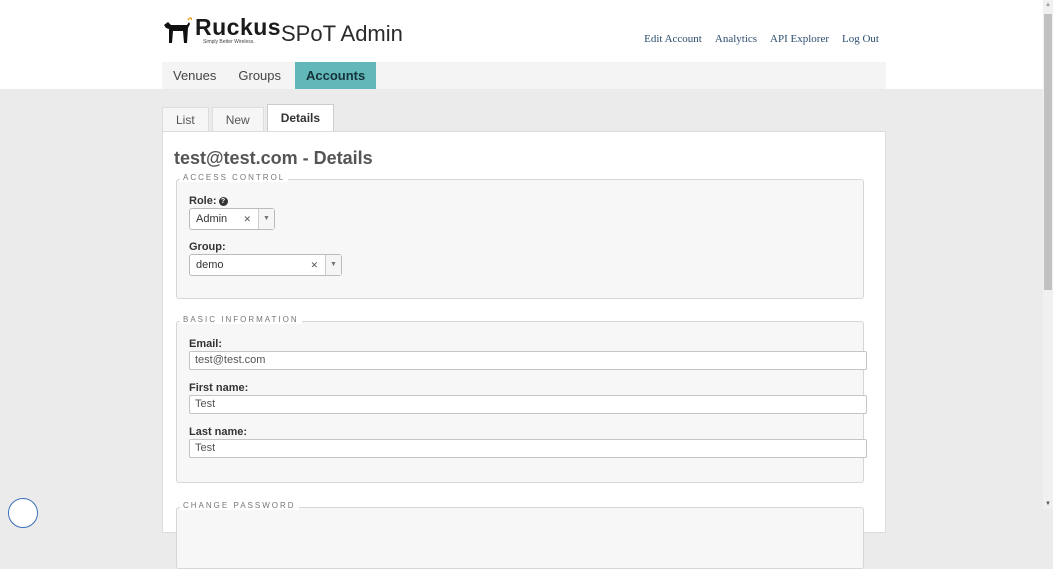  What do you see at coordinates (736, 39) in the screenshot?
I see `analytics-link: Analytics` at bounding box center [736, 39].